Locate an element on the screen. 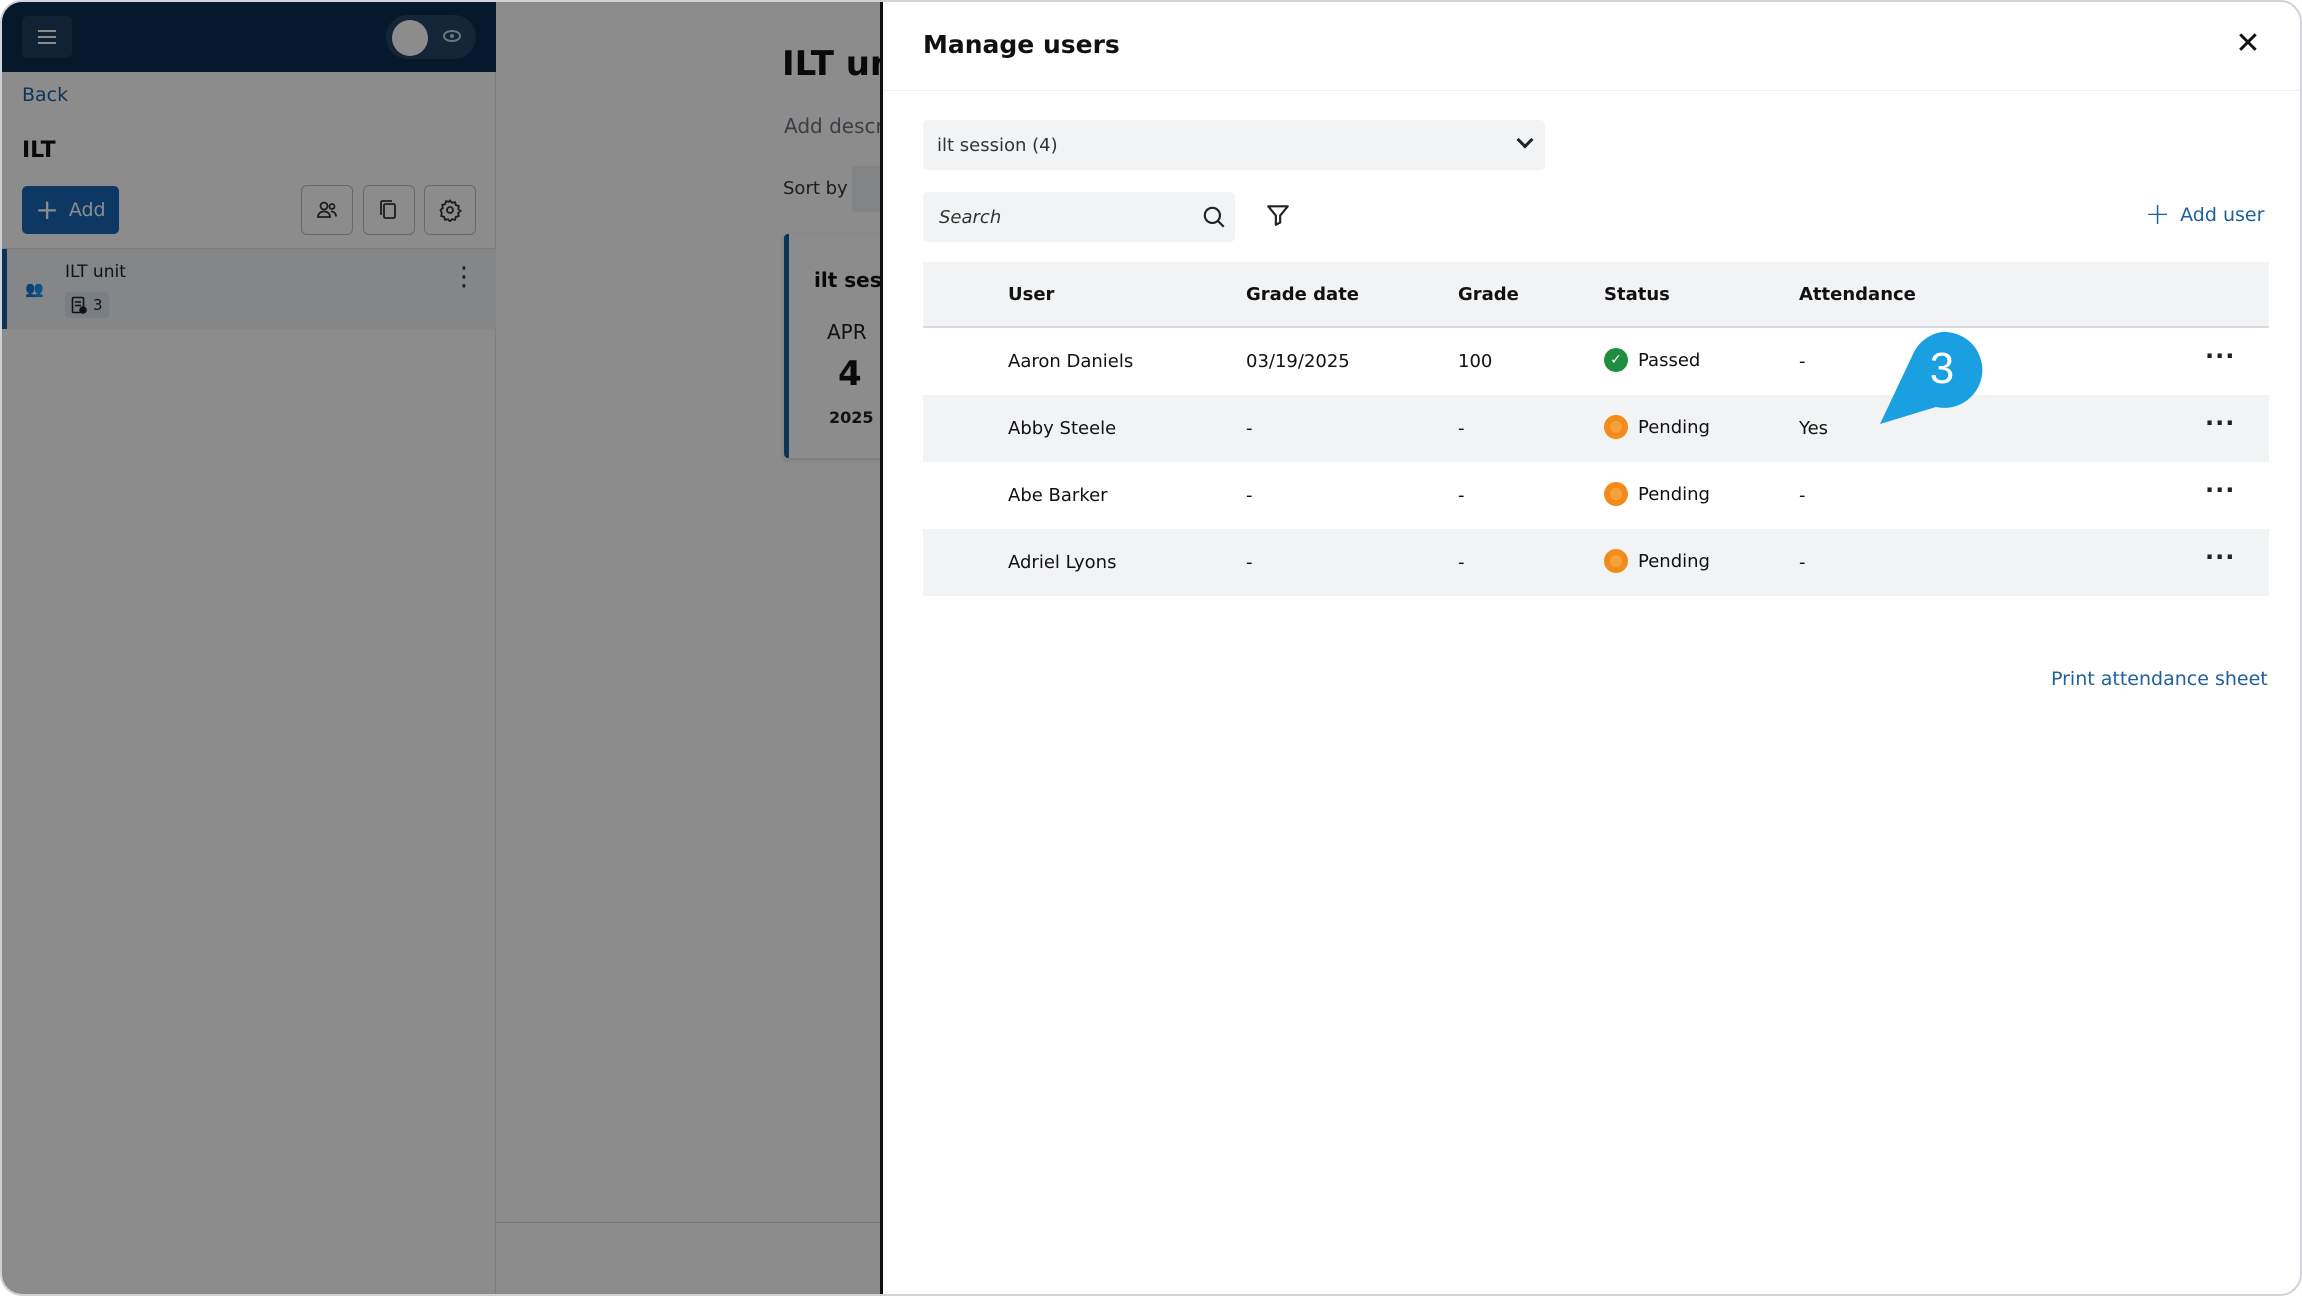 Image resolution: width=2302 pixels, height=1296 pixels. callout-number: 3 is located at coordinates (1942, 368).